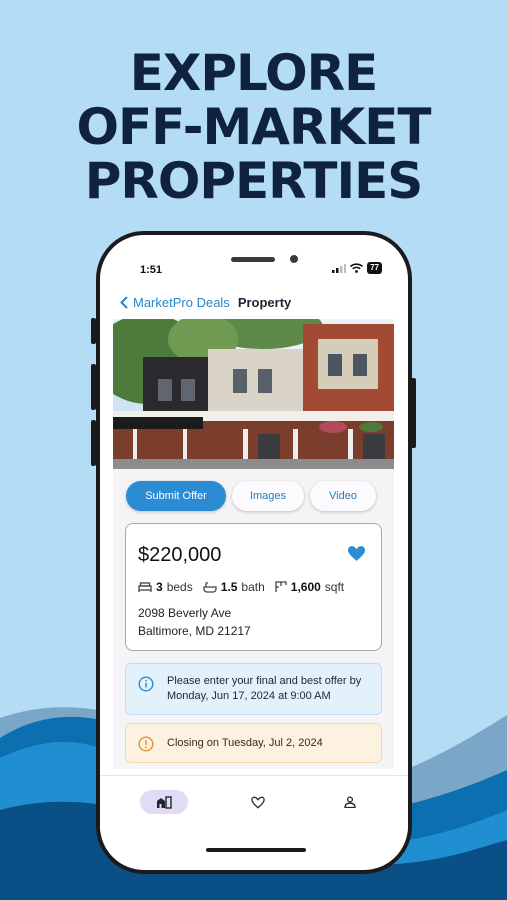  What do you see at coordinates (305, 587) in the screenshot?
I see `sqft-count: 1,600` at bounding box center [305, 587].